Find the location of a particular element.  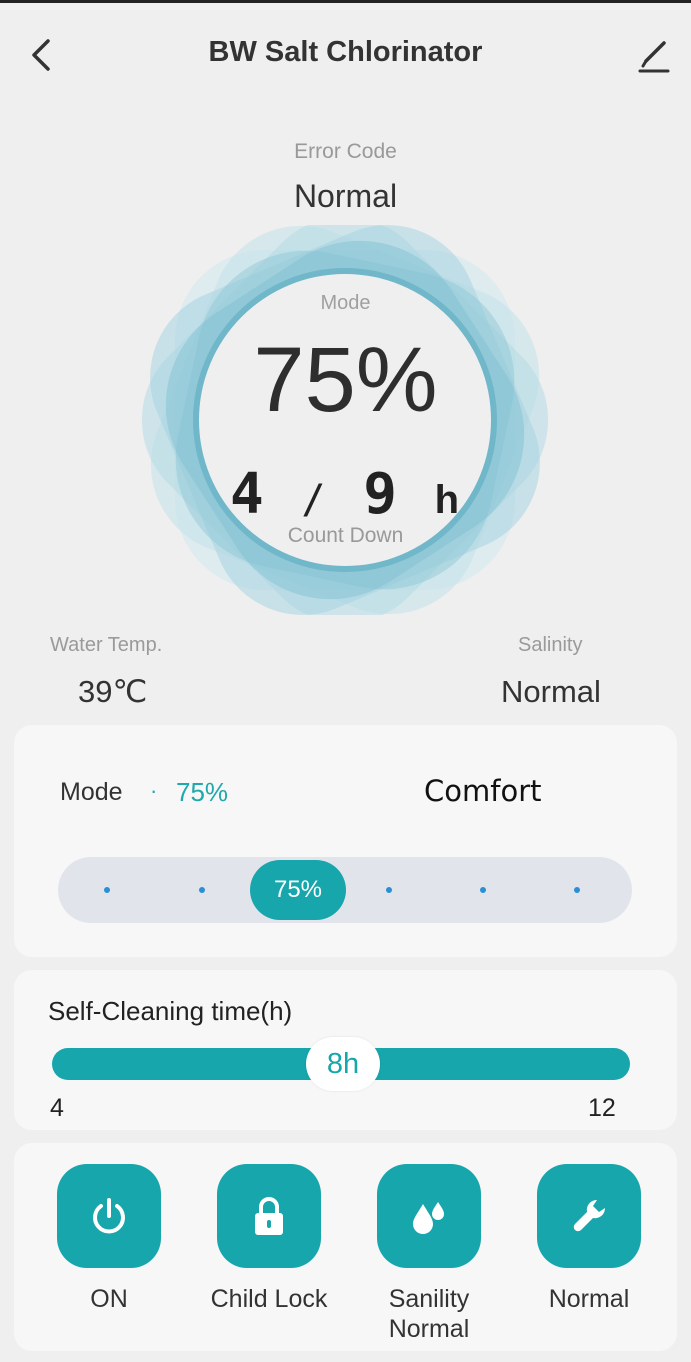

countdown-unit: h is located at coordinates (448, 500).